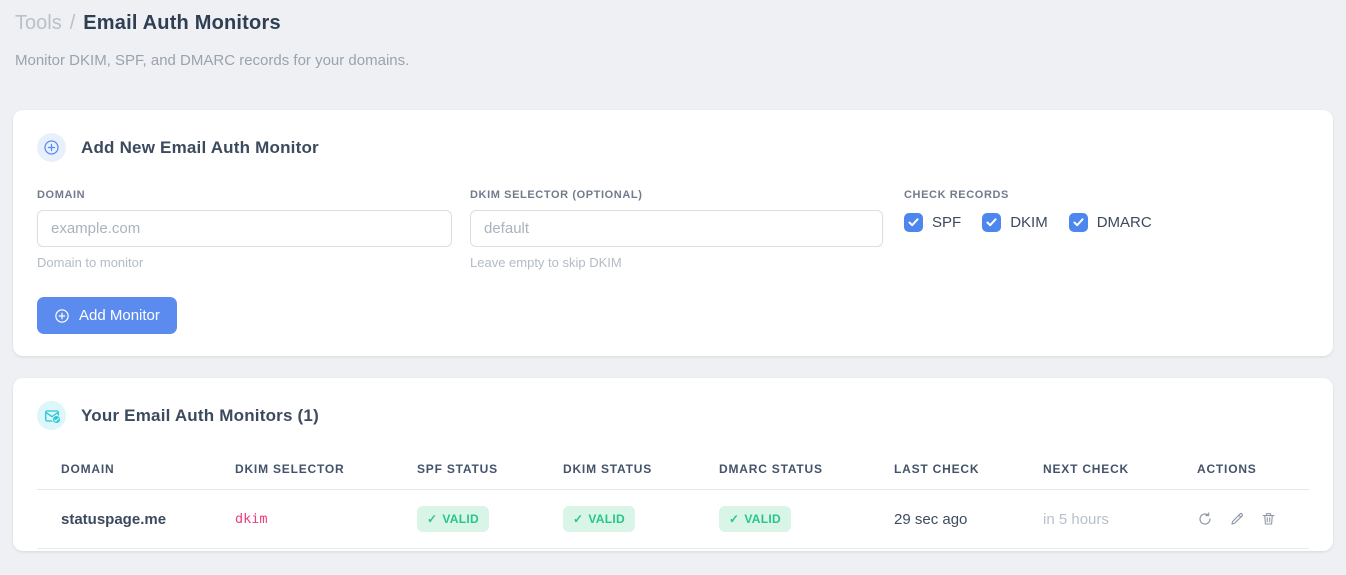 Image resolution: width=1346 pixels, height=575 pixels. What do you see at coordinates (490, 469) in the screenshot?
I see `column-header-spf-status: SPF STATUS` at bounding box center [490, 469].